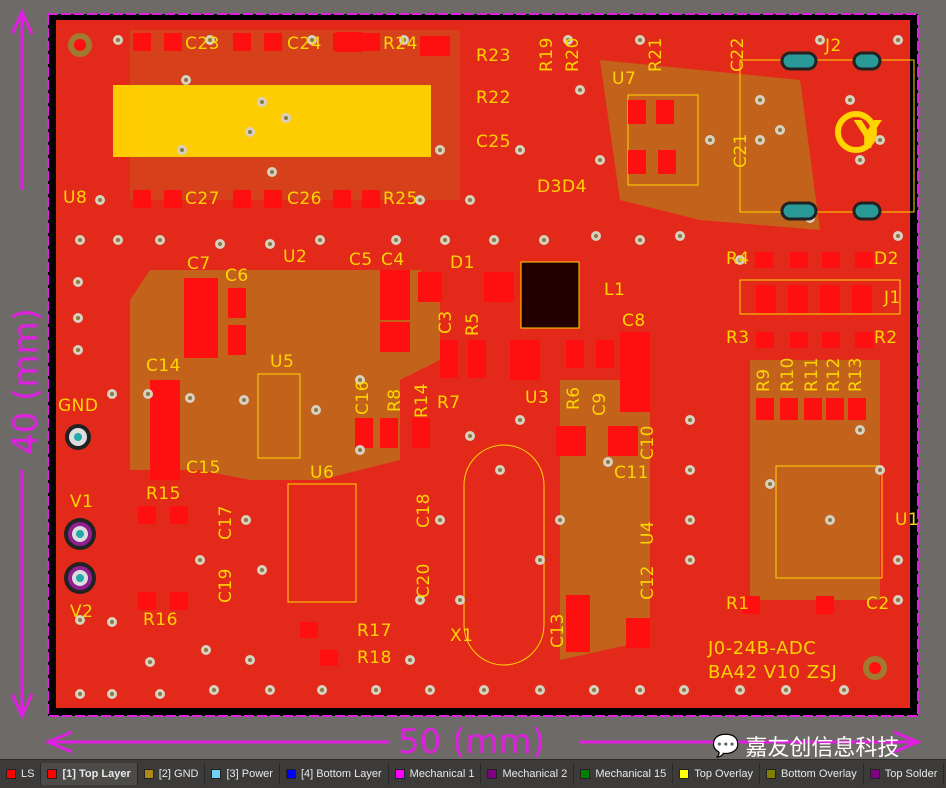 The height and width of the screenshot is (788, 946). Describe the element at coordinates (904, 774) in the screenshot. I see `layer-tab: Top Solder` at that location.